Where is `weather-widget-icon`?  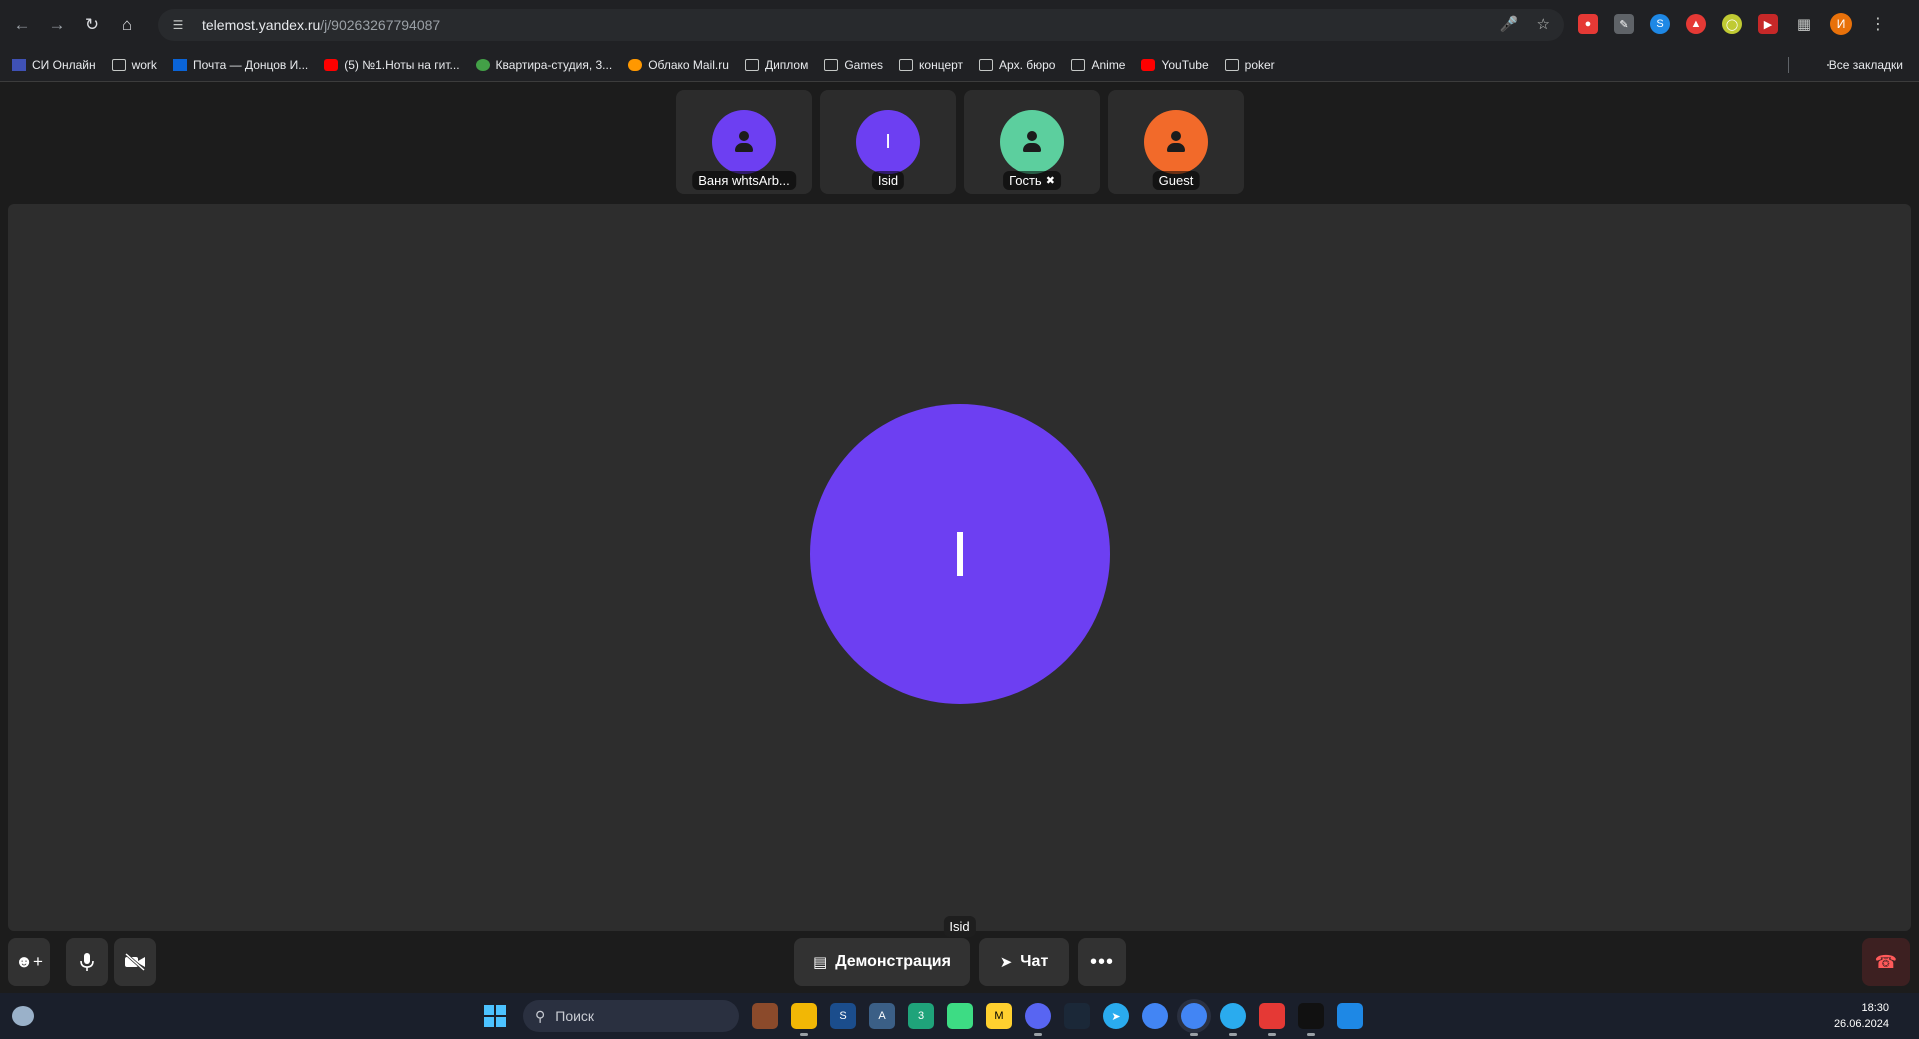
weather-widget-icon is located at coordinates (23, 1016).